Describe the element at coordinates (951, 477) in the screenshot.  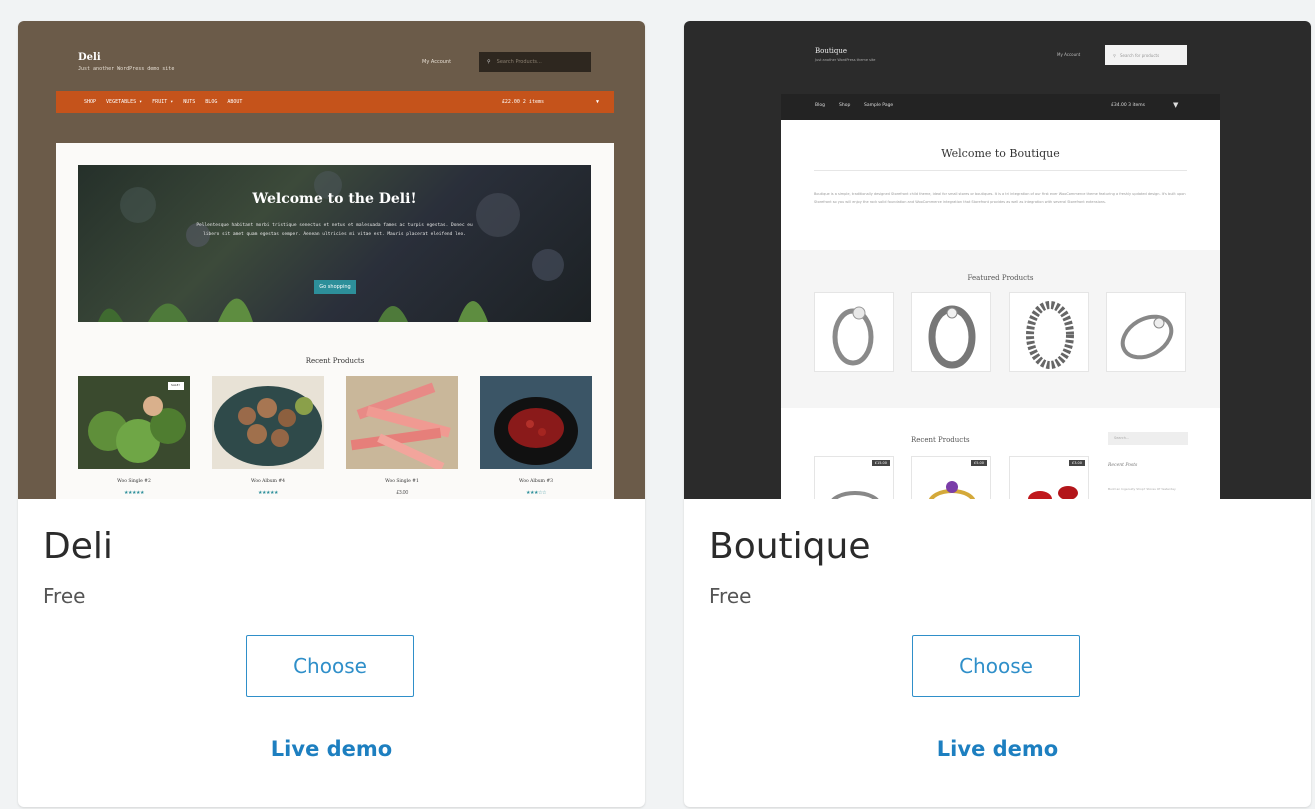
I see `recent-product: £5.00` at that location.